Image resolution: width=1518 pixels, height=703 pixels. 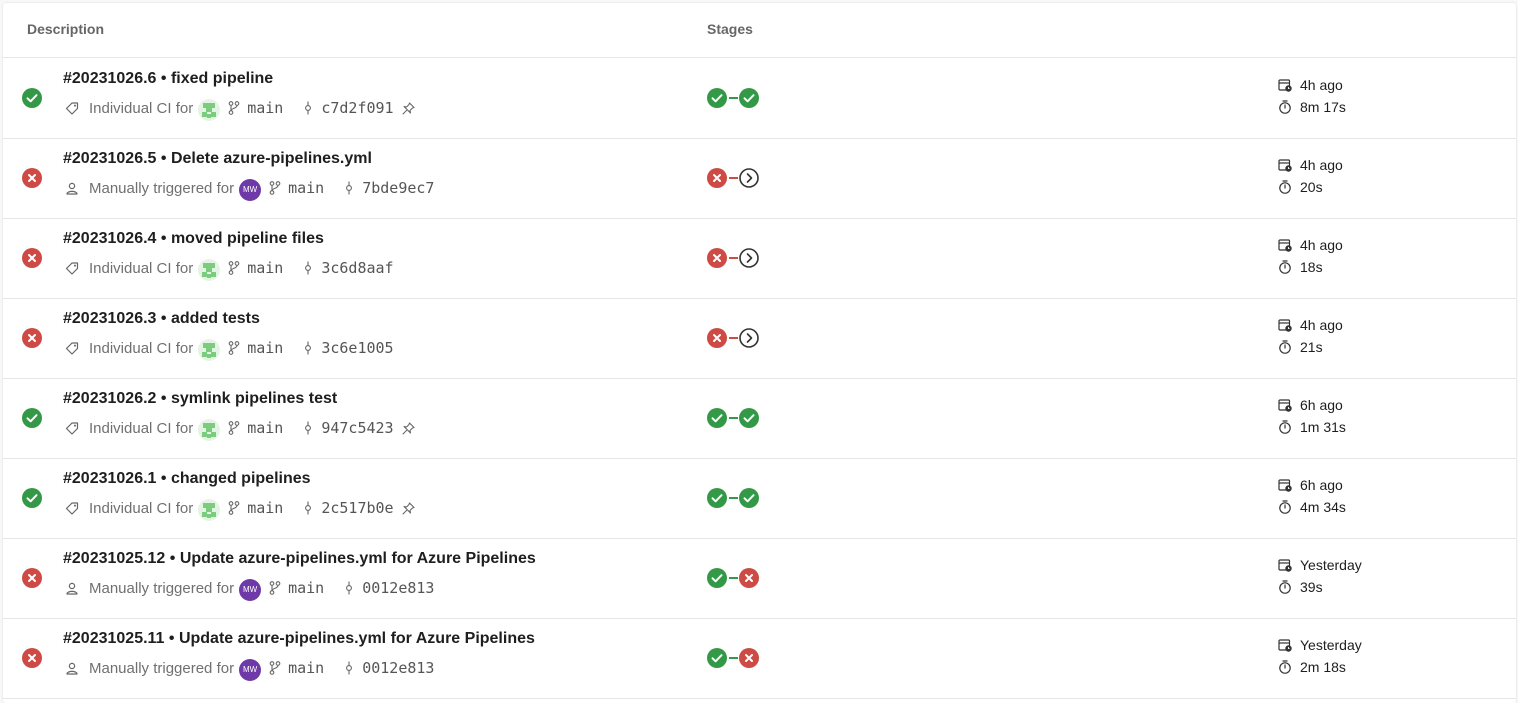 I want to click on run-number: #20231026.3, so click(x=110, y=318).